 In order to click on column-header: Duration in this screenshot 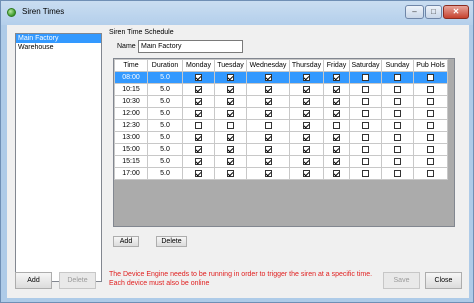, I will do `click(165, 65)`.